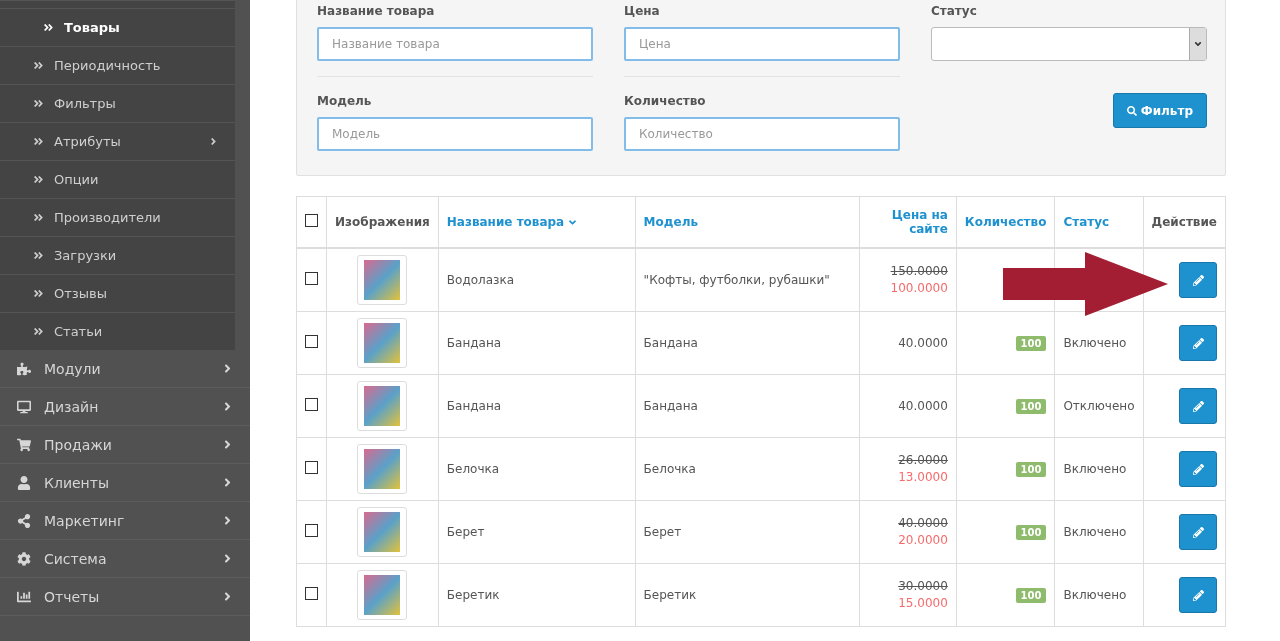 The image size is (1280, 641). Describe the element at coordinates (117, 27) in the screenshot. I see `submenu-item: Товары` at that location.